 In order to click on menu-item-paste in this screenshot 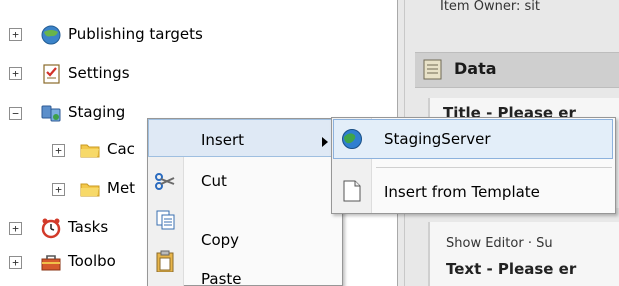, I will do `click(245, 263)`.